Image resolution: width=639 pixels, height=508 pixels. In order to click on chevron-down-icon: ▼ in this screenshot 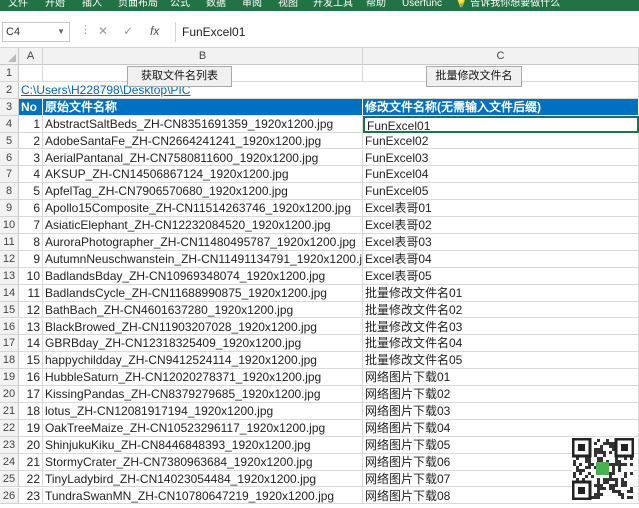, I will do `click(61, 32)`.